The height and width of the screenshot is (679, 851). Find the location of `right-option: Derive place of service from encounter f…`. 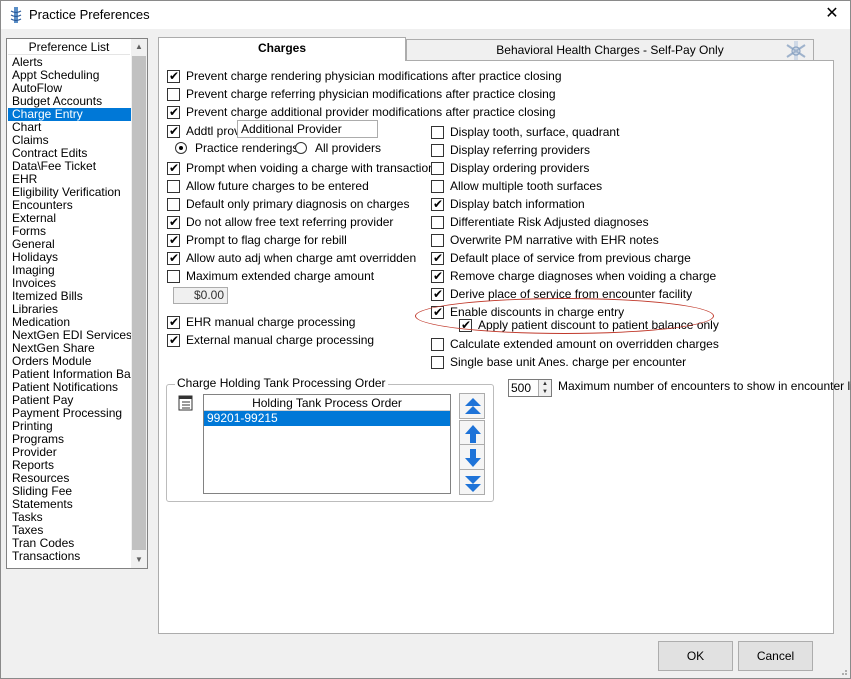

right-option: Derive place of service from encounter f… is located at coordinates (561, 294).